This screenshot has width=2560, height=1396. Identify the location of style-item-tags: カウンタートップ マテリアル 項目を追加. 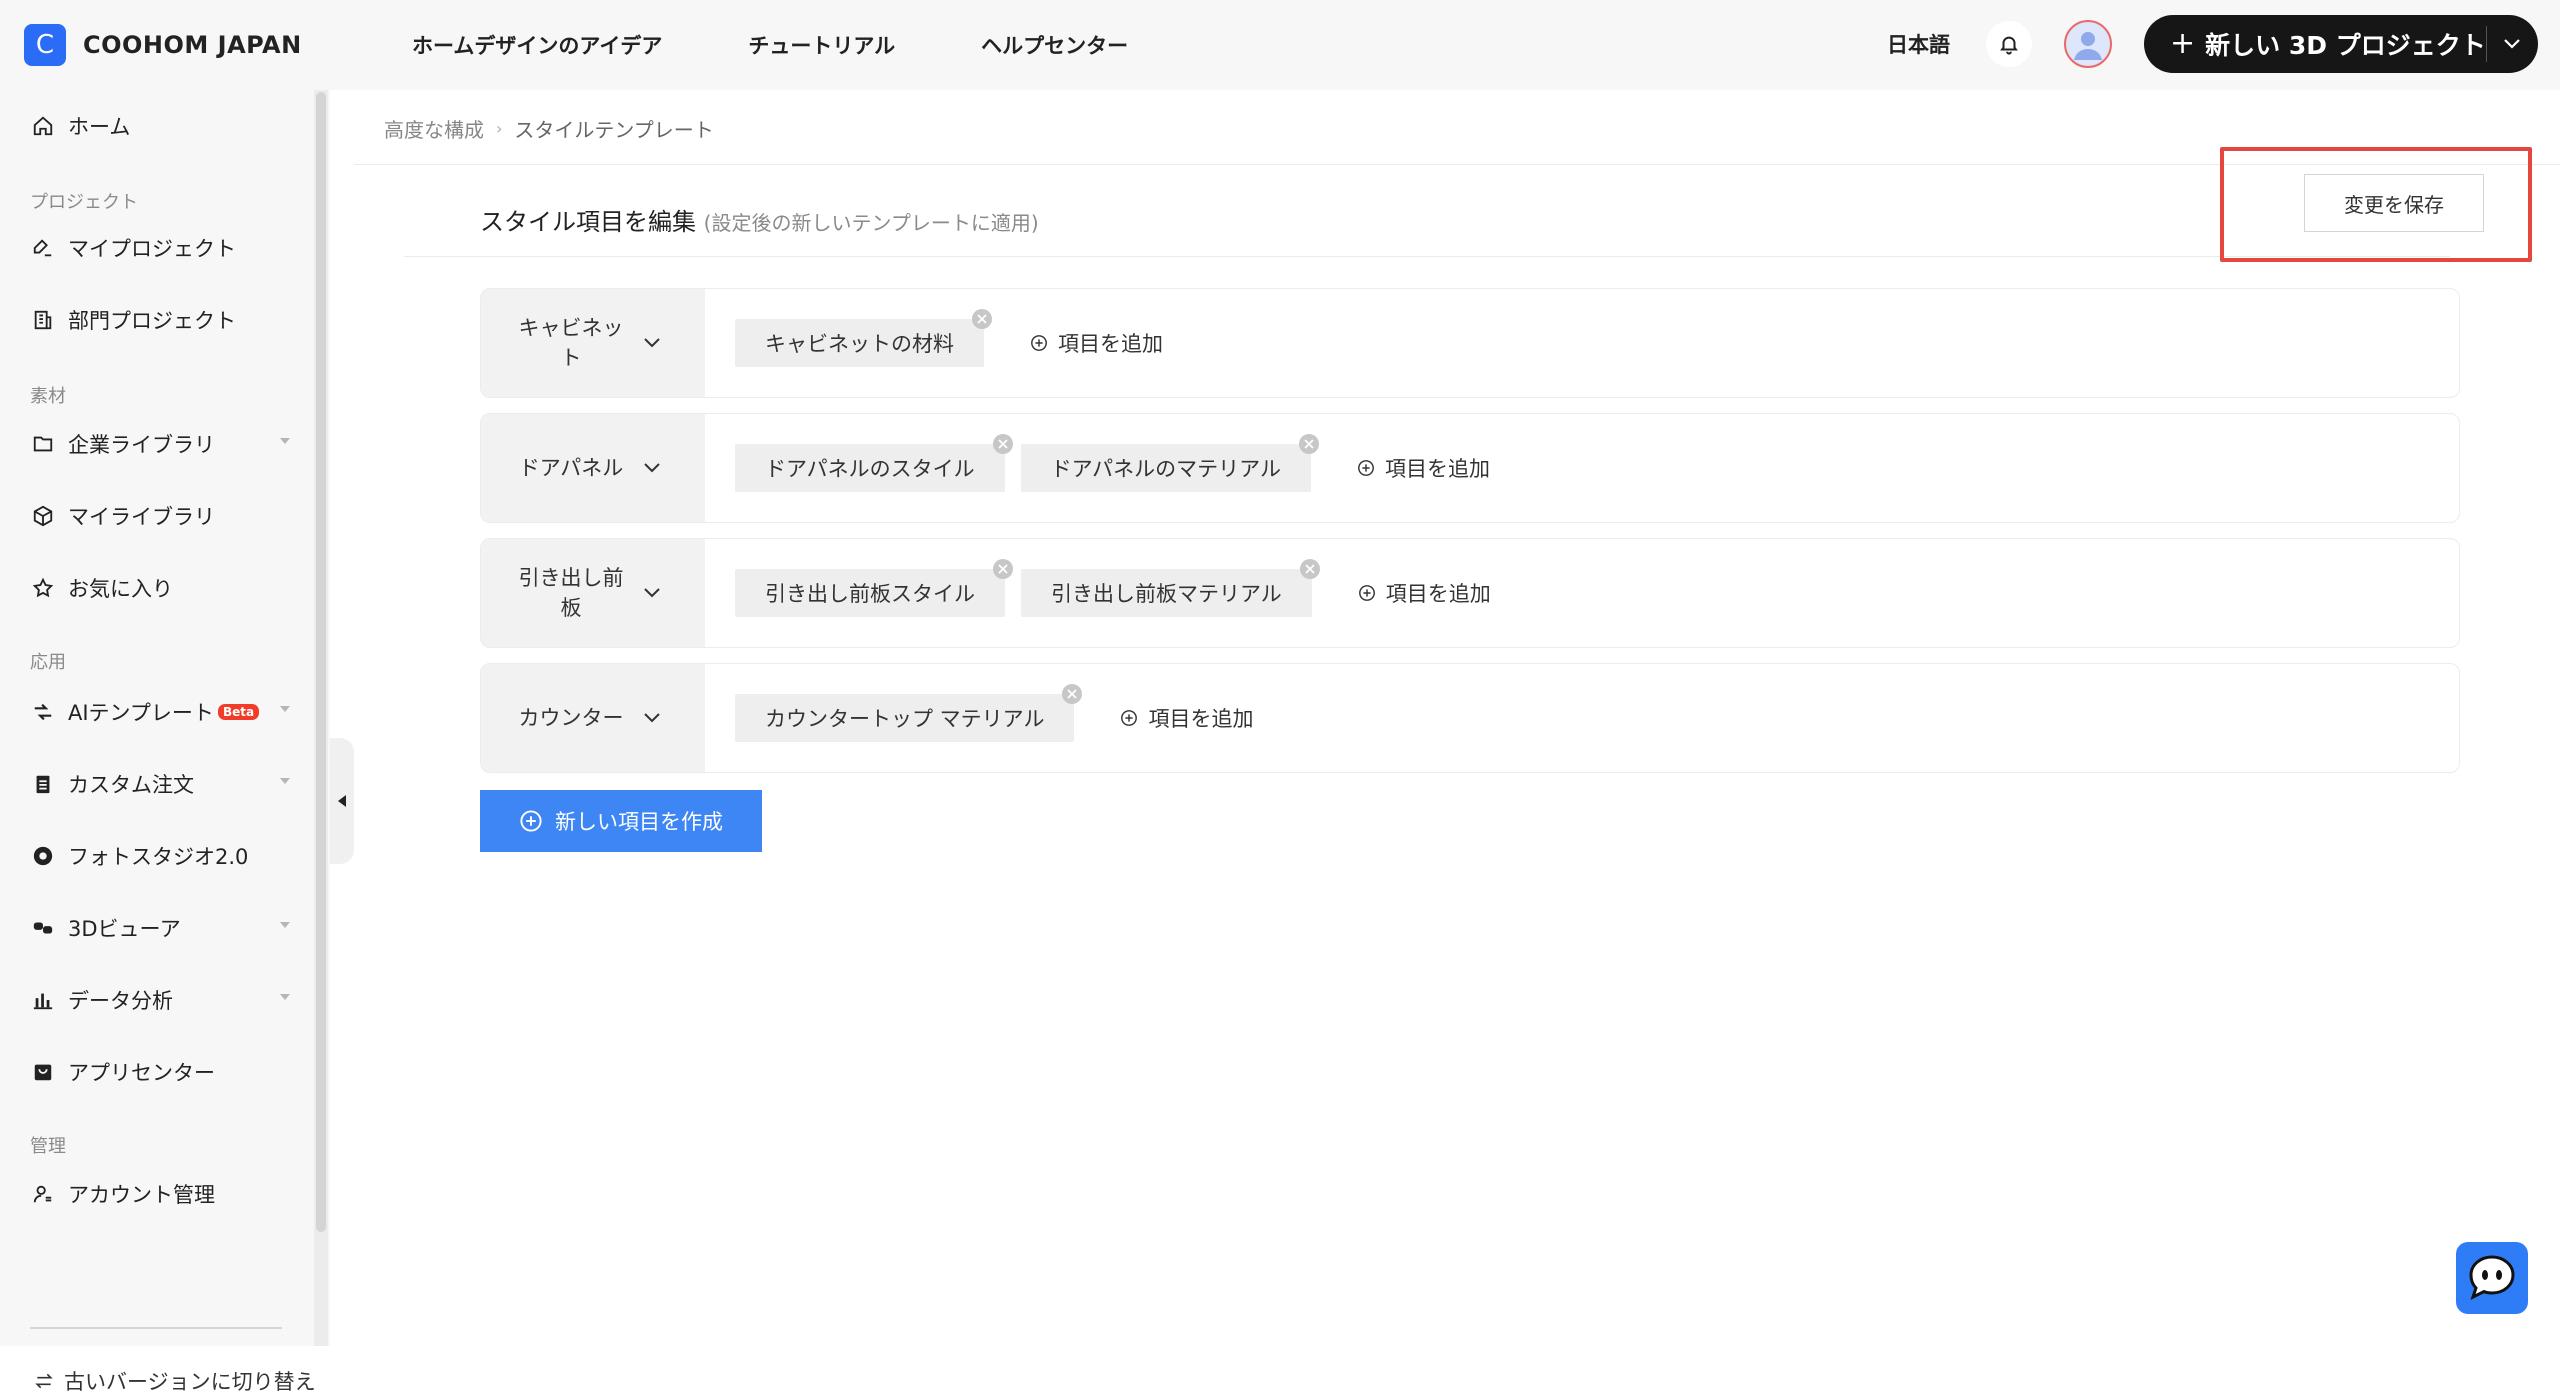
(1582, 718).